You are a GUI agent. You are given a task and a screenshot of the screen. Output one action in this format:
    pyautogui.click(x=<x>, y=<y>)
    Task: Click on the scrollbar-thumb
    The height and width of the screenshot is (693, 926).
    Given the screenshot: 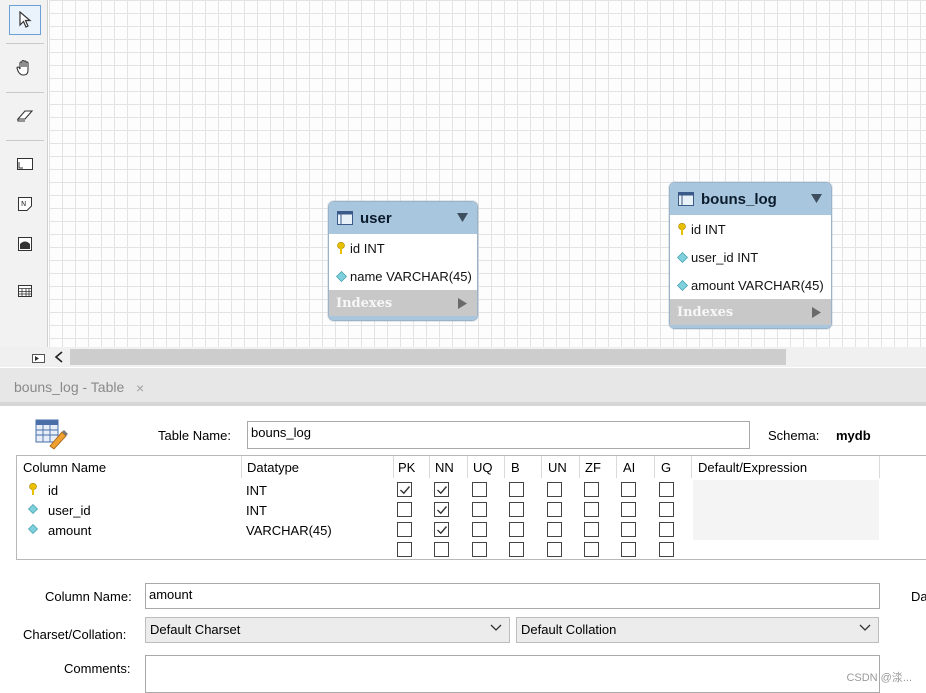 What is the action you would take?
    pyautogui.click(x=428, y=357)
    